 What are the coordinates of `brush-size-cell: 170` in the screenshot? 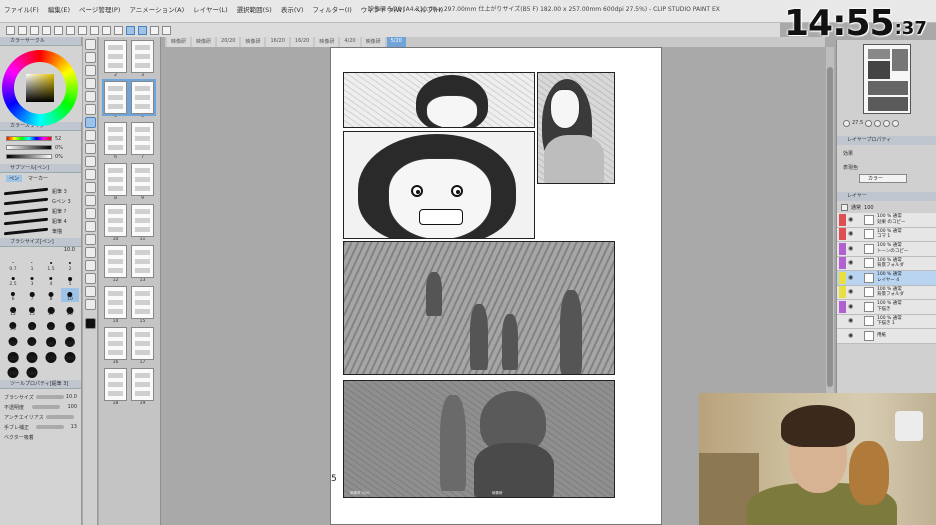 It's located at (51, 355).